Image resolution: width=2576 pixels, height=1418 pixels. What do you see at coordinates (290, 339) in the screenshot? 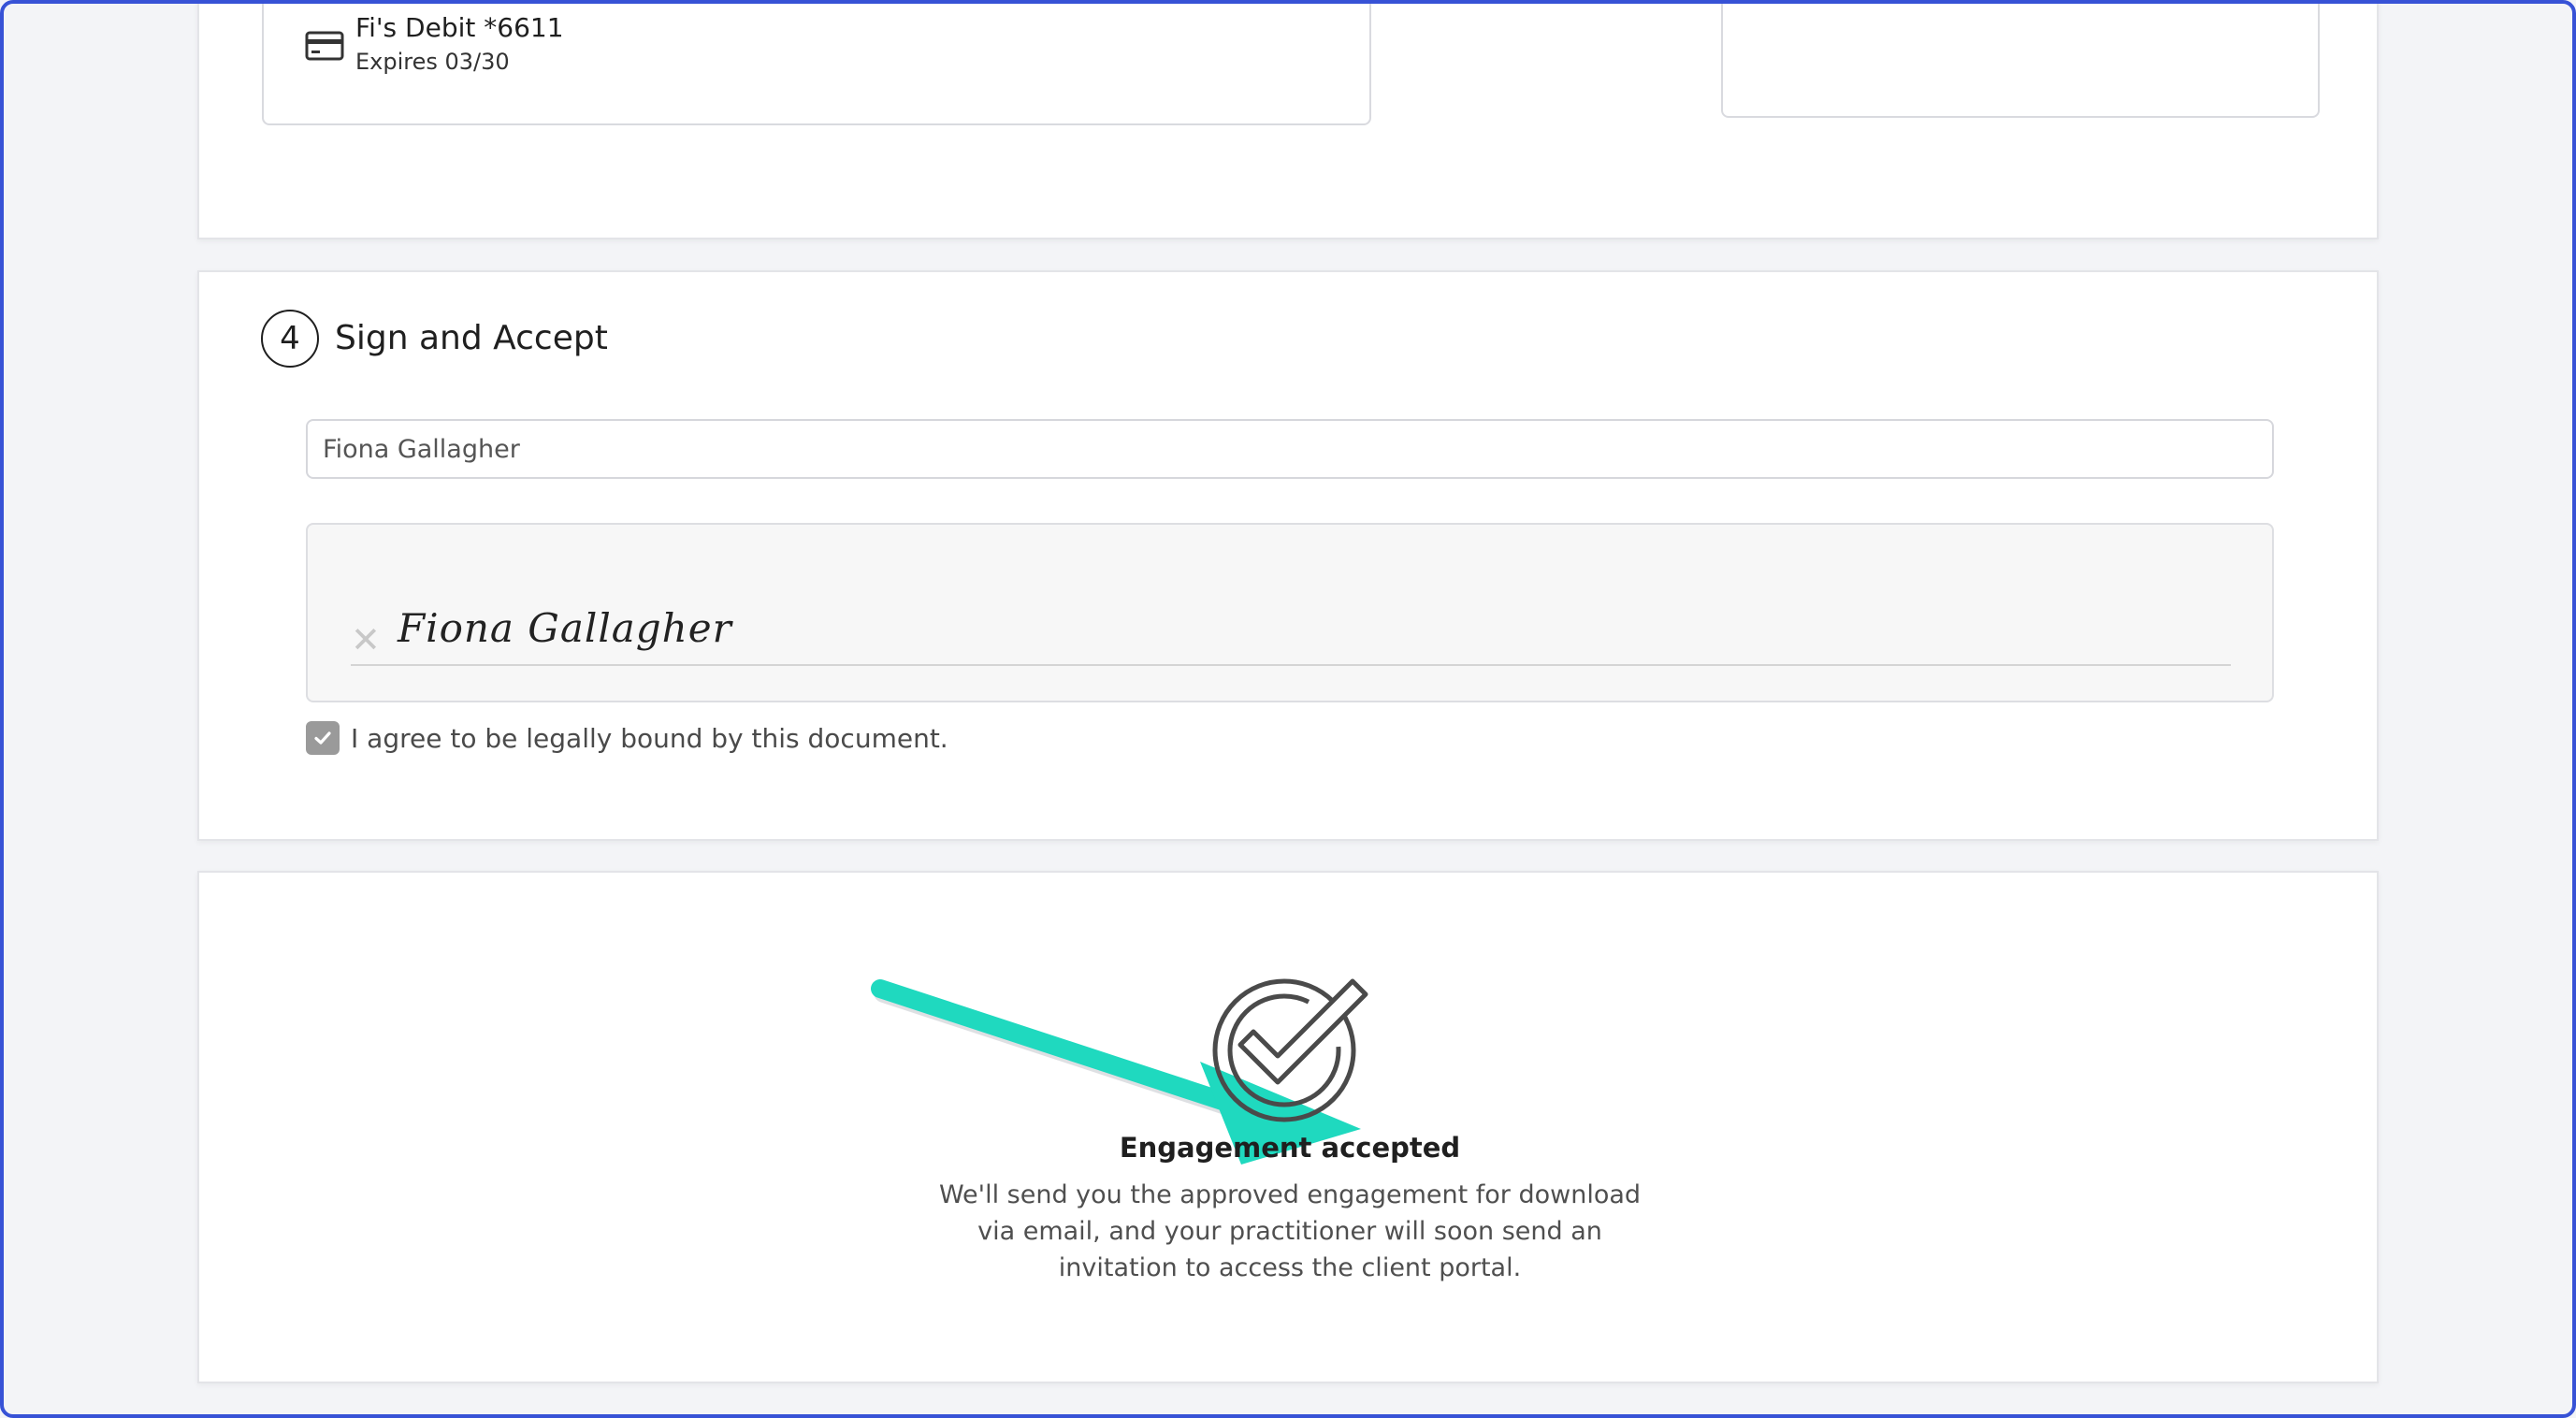
I see `step-number-badge: 4` at bounding box center [290, 339].